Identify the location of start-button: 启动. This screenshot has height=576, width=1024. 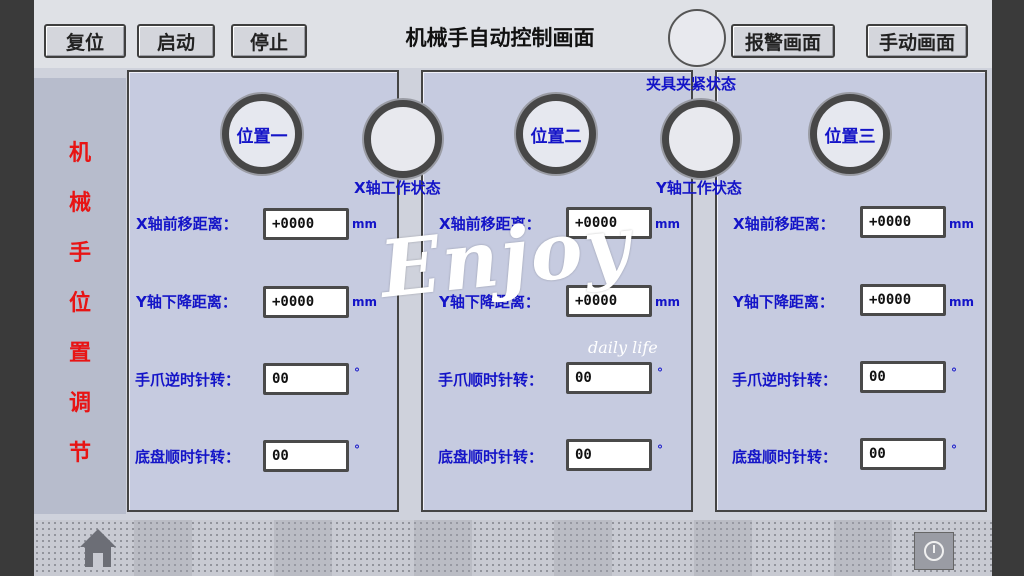
(176, 41).